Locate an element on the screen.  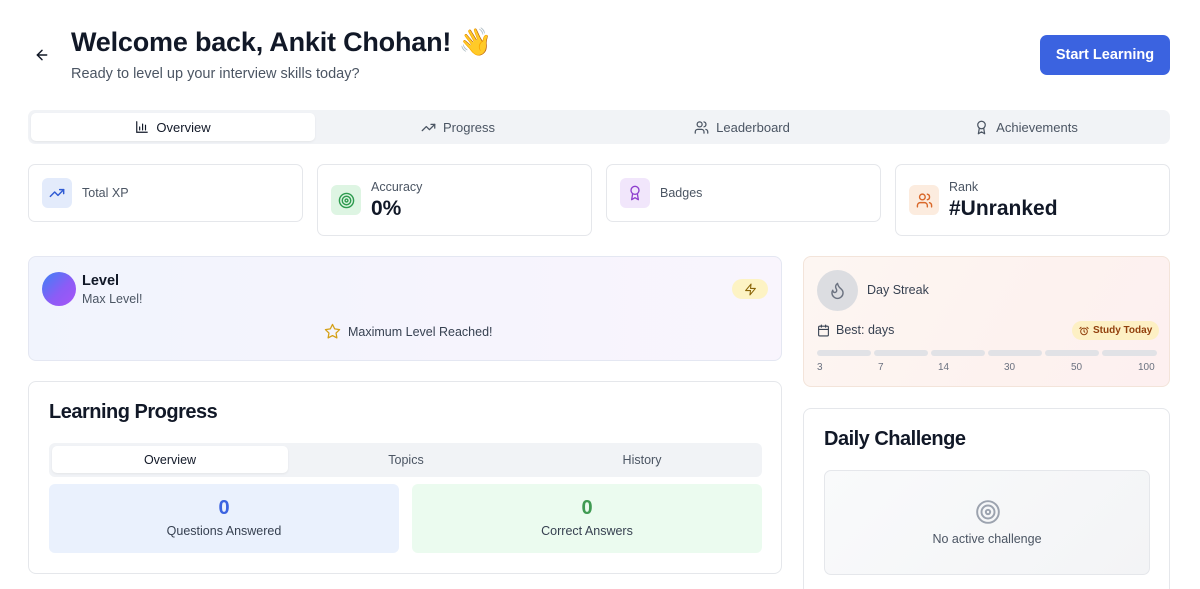
rank-value: #Unranked is located at coordinates (1003, 208).